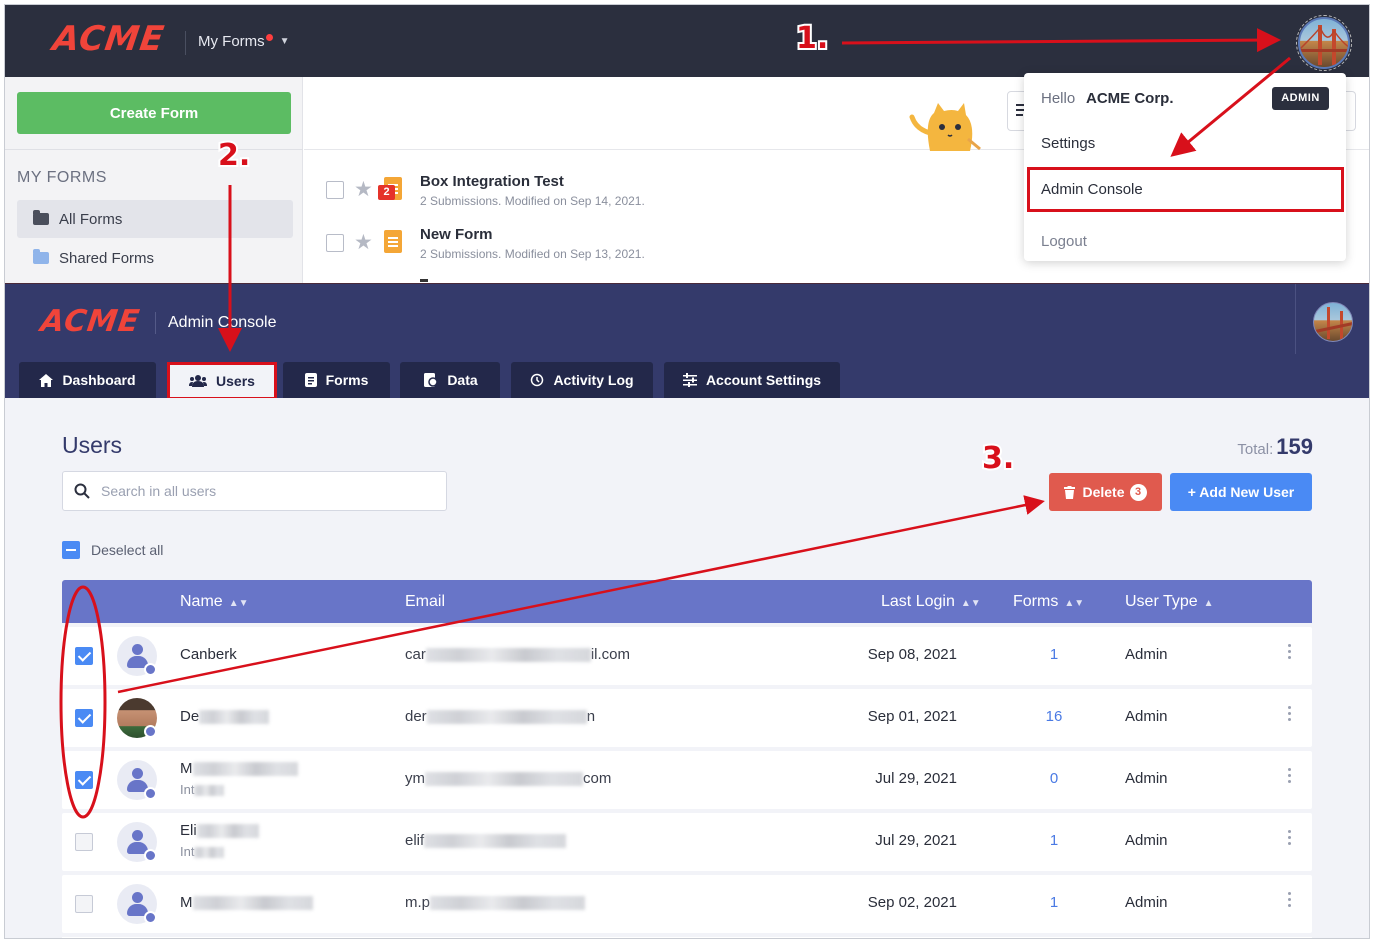  I want to click on column-header-last-login: Last Login ▲▼, so click(931, 602).